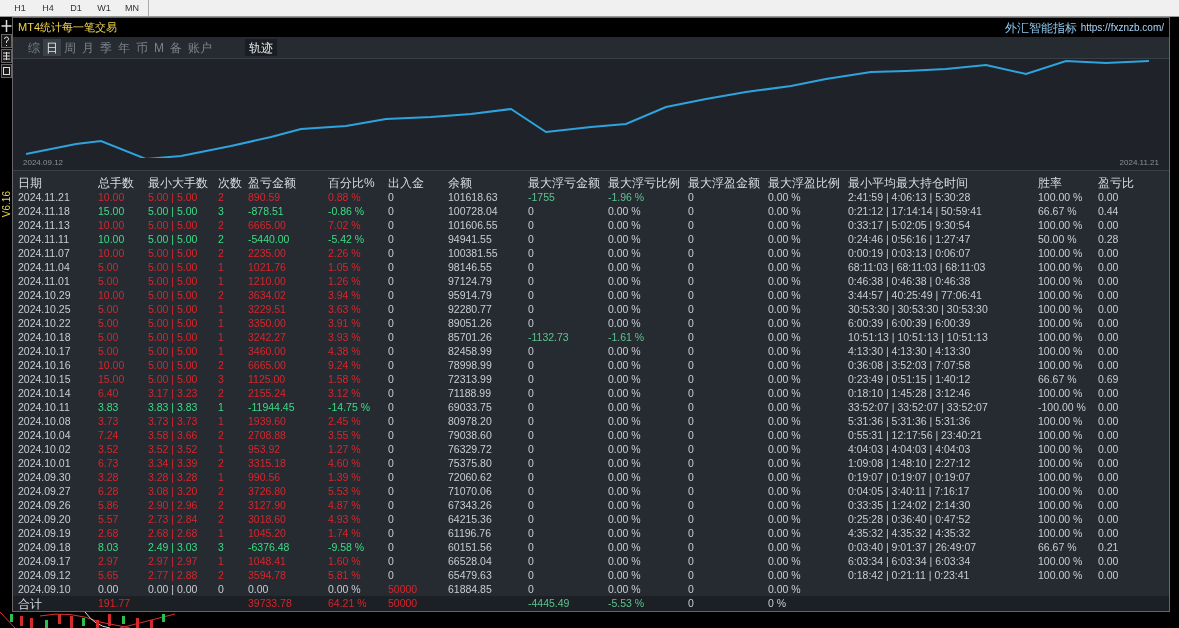 Image resolution: width=1179 pixels, height=628 pixels. Describe the element at coordinates (269, 239) in the screenshot. I see `table-cell-text: -5440.00` at that location.